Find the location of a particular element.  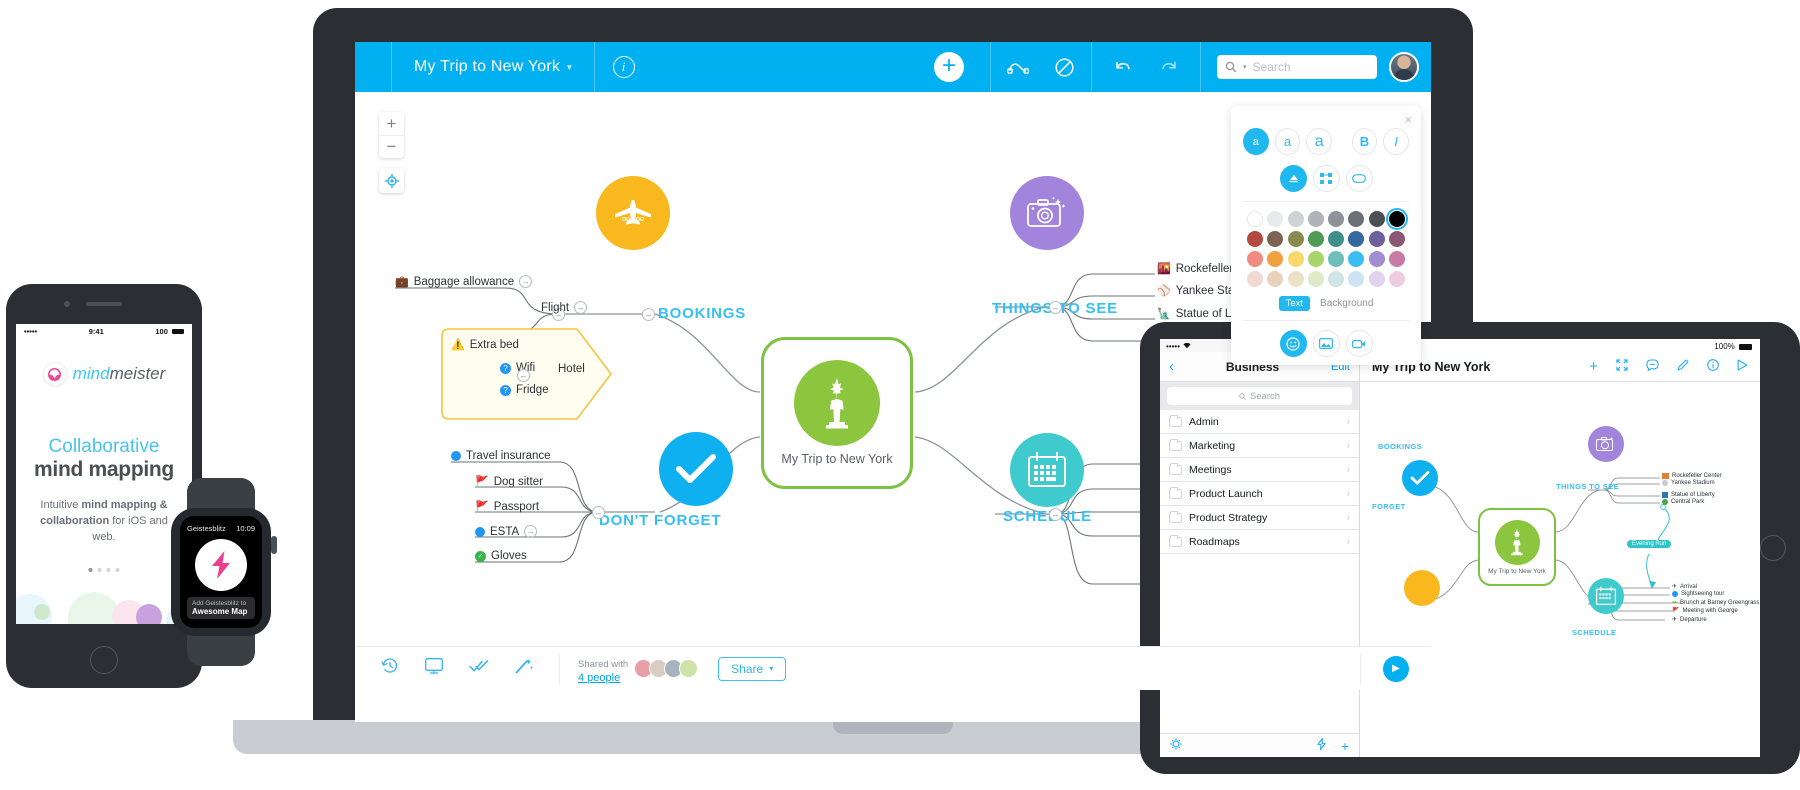

collapse-toggle-dont-forget: – is located at coordinates (598, 512).